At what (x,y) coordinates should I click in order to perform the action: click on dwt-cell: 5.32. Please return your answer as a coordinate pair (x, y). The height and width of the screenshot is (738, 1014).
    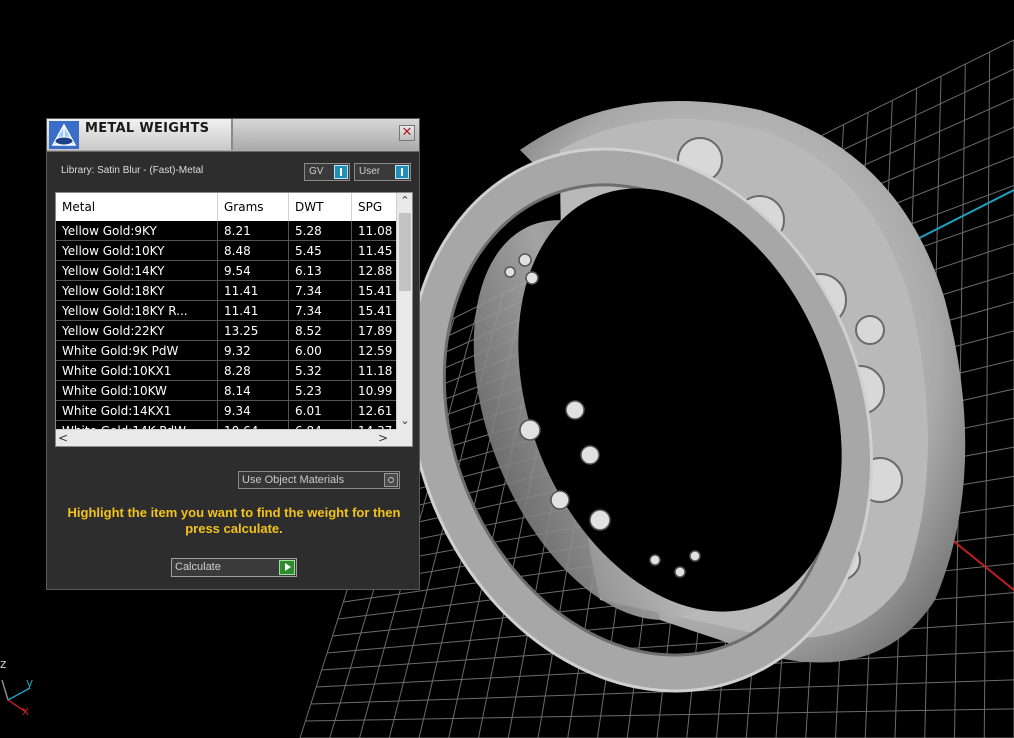
    Looking at the image, I should click on (320, 371).